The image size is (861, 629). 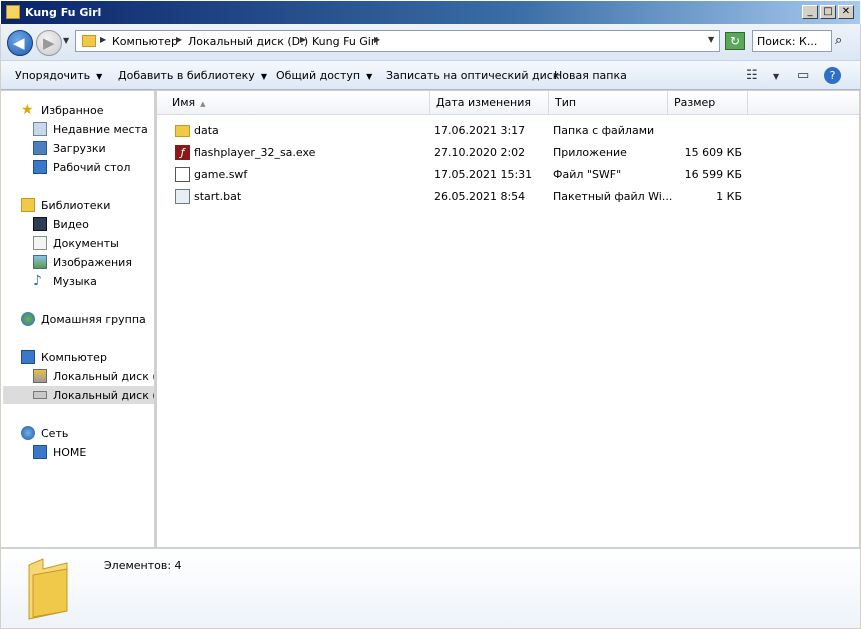 What do you see at coordinates (66, 40) in the screenshot?
I see `history-dropdown-icon: ▼` at bounding box center [66, 40].